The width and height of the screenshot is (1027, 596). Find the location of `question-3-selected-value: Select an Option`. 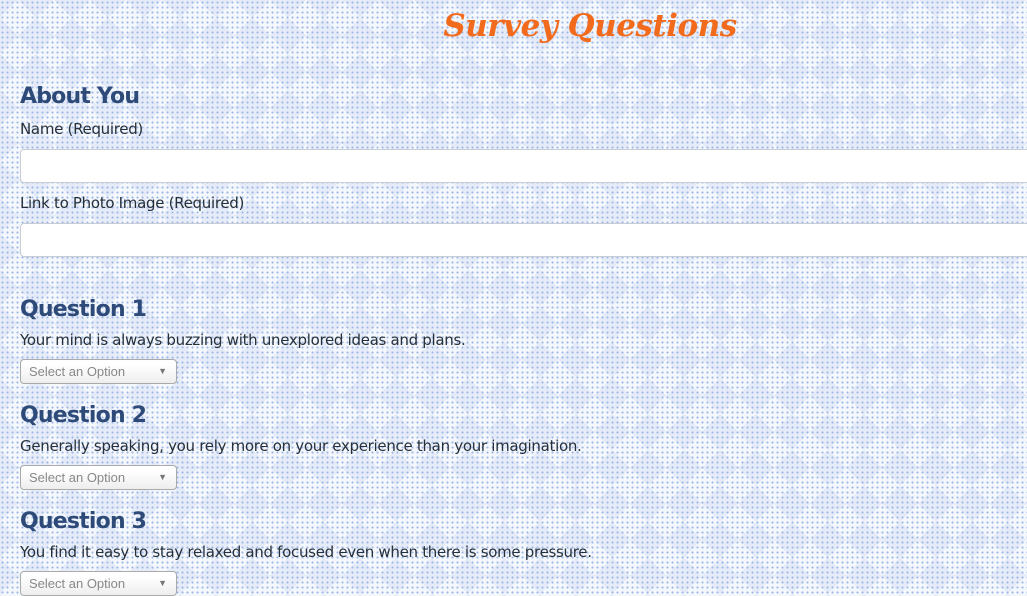

question-3-selected-value: Select an Option is located at coordinates (77, 583).